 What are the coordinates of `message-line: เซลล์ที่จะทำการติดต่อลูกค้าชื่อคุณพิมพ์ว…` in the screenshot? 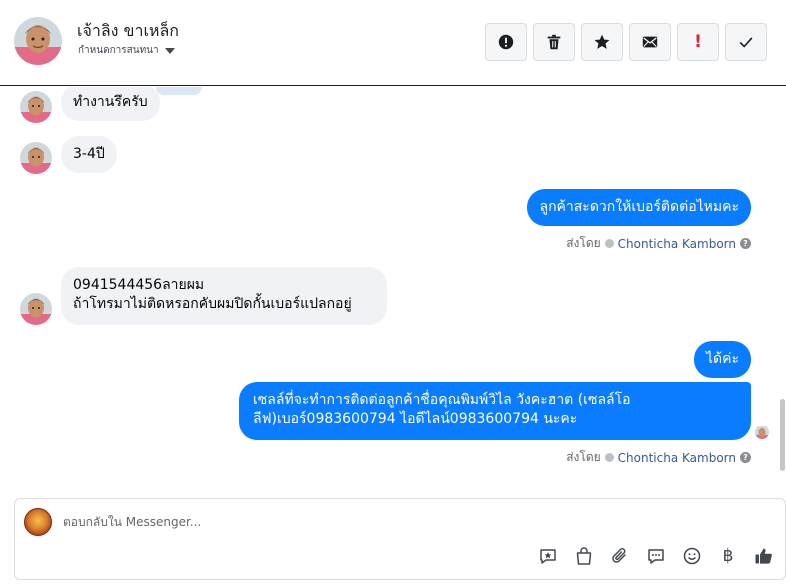 It's located at (442, 400).